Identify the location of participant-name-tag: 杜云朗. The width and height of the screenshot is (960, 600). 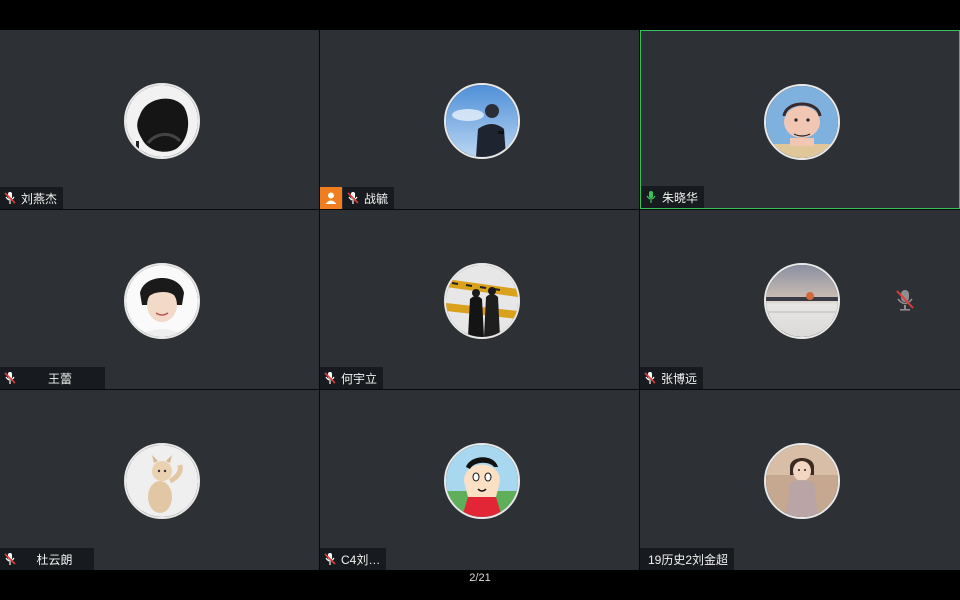
(47, 559).